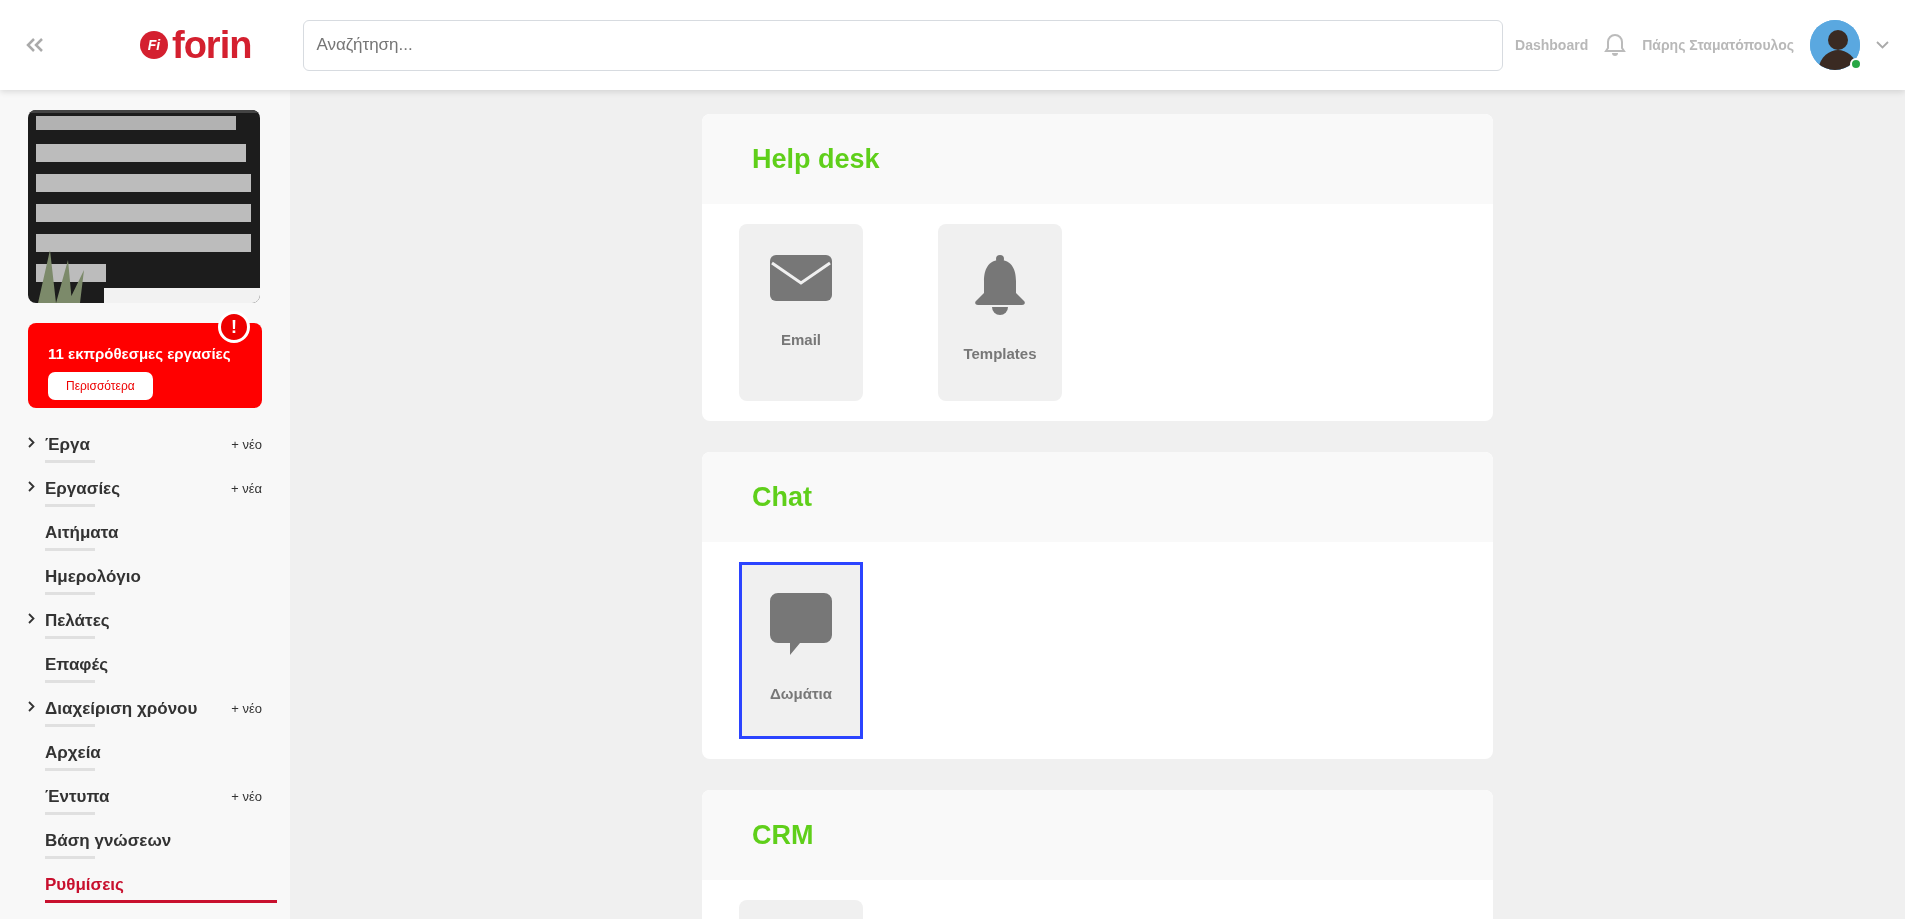 The image size is (1905, 919). Describe the element at coordinates (64, 753) in the screenshot. I see `sidebar-item: Αρχεία` at that location.